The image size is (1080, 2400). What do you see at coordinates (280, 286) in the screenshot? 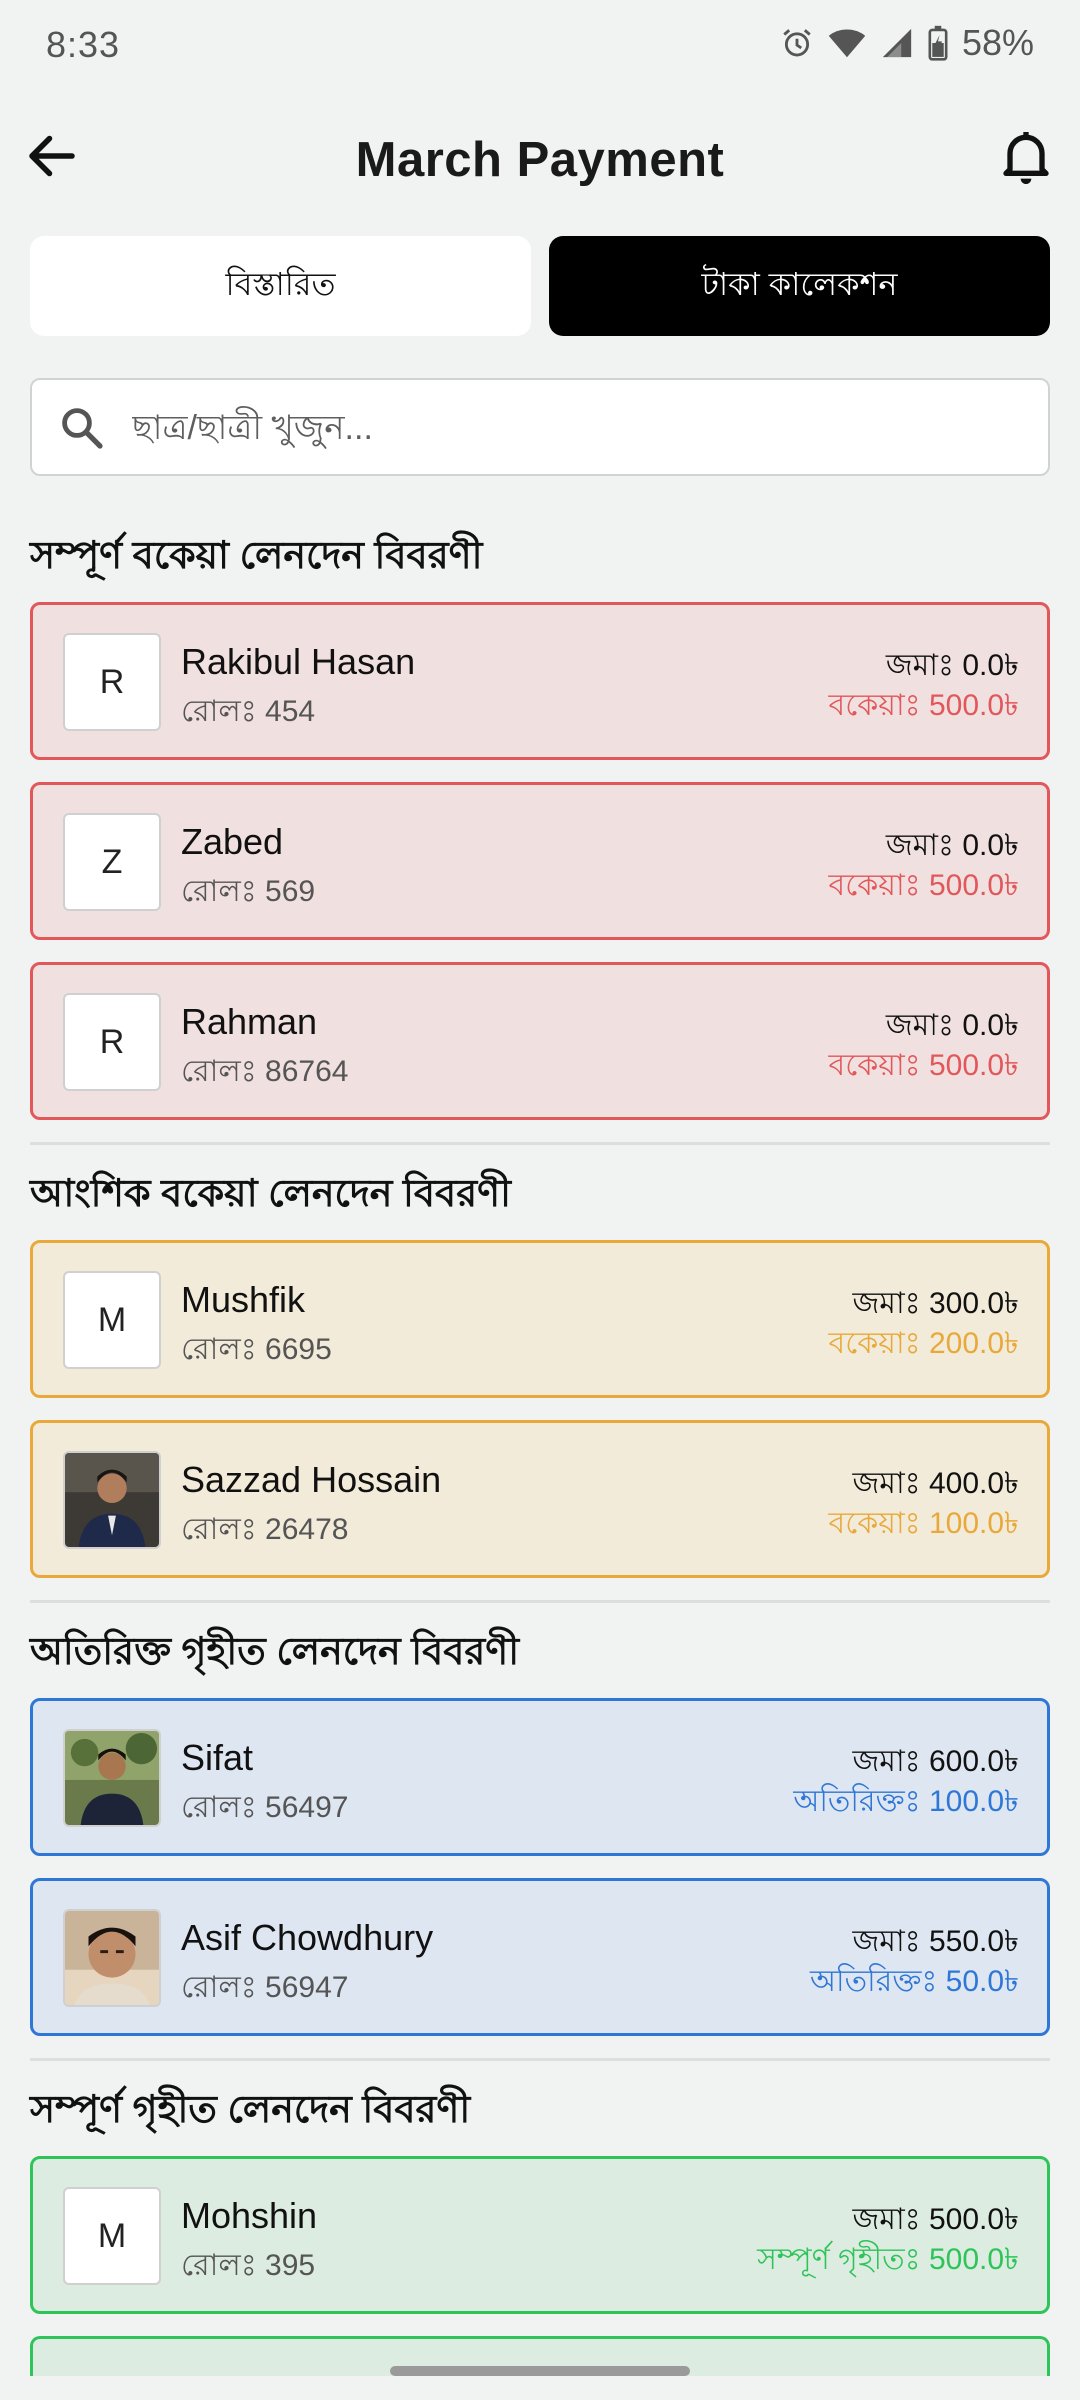
I see `tab-details: বিস্তারিত` at bounding box center [280, 286].